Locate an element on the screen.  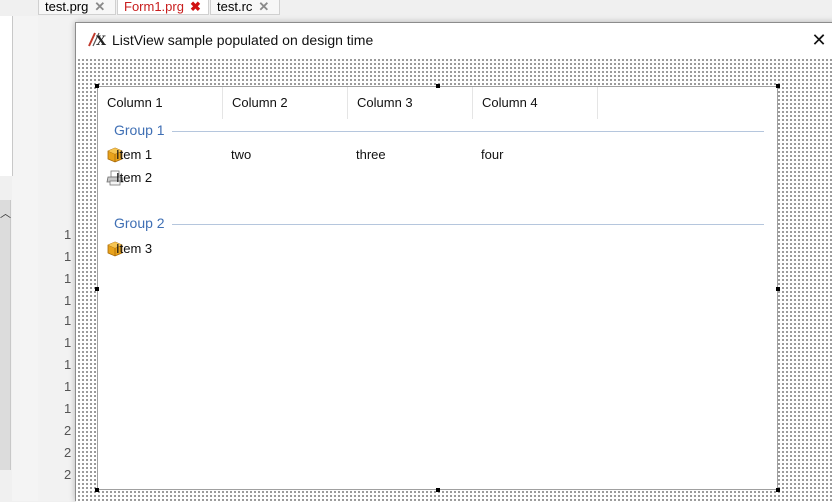
chevron-up-icon: ︿ is located at coordinates (5, 213).